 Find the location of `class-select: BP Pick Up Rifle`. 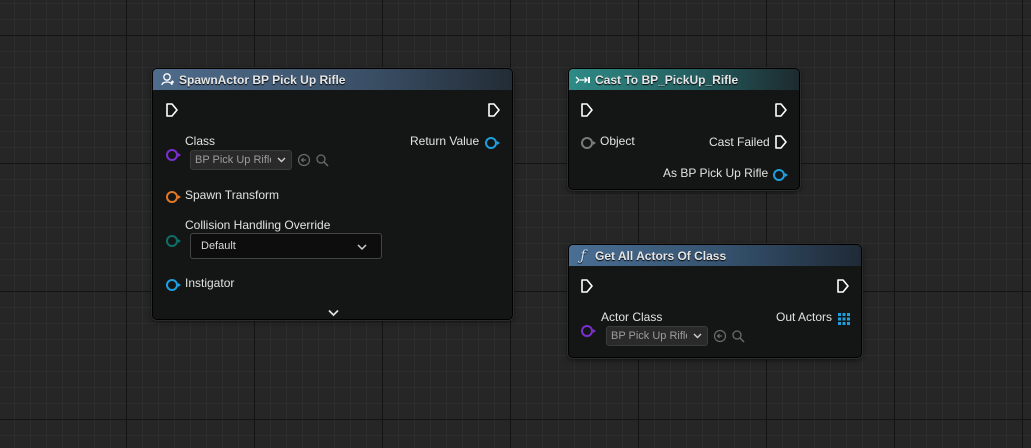

class-select: BP Pick Up Rifle is located at coordinates (241, 160).